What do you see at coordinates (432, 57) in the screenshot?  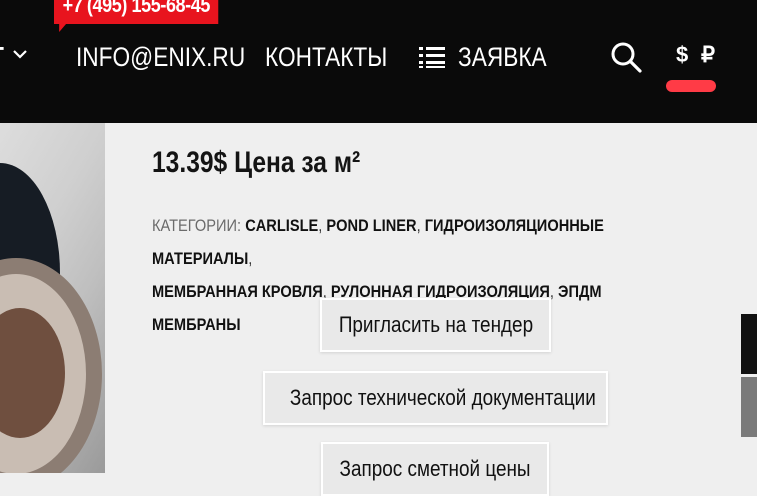 I see `list-icon` at bounding box center [432, 57].